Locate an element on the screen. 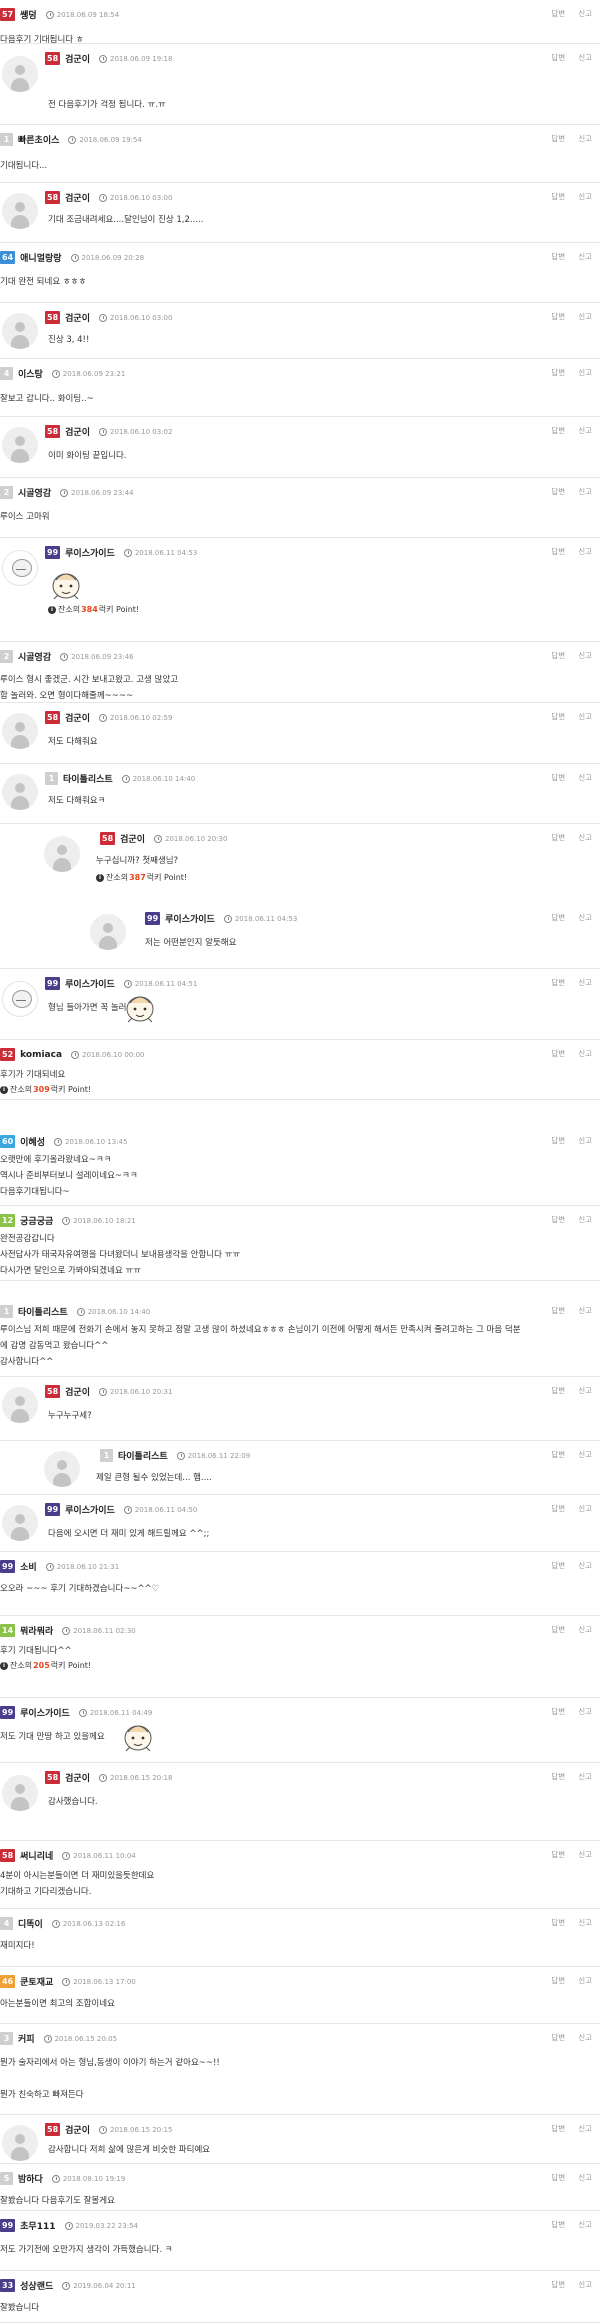 The width and height of the screenshot is (600, 2323). author-name: 빠른초이스 is located at coordinates (38, 139).